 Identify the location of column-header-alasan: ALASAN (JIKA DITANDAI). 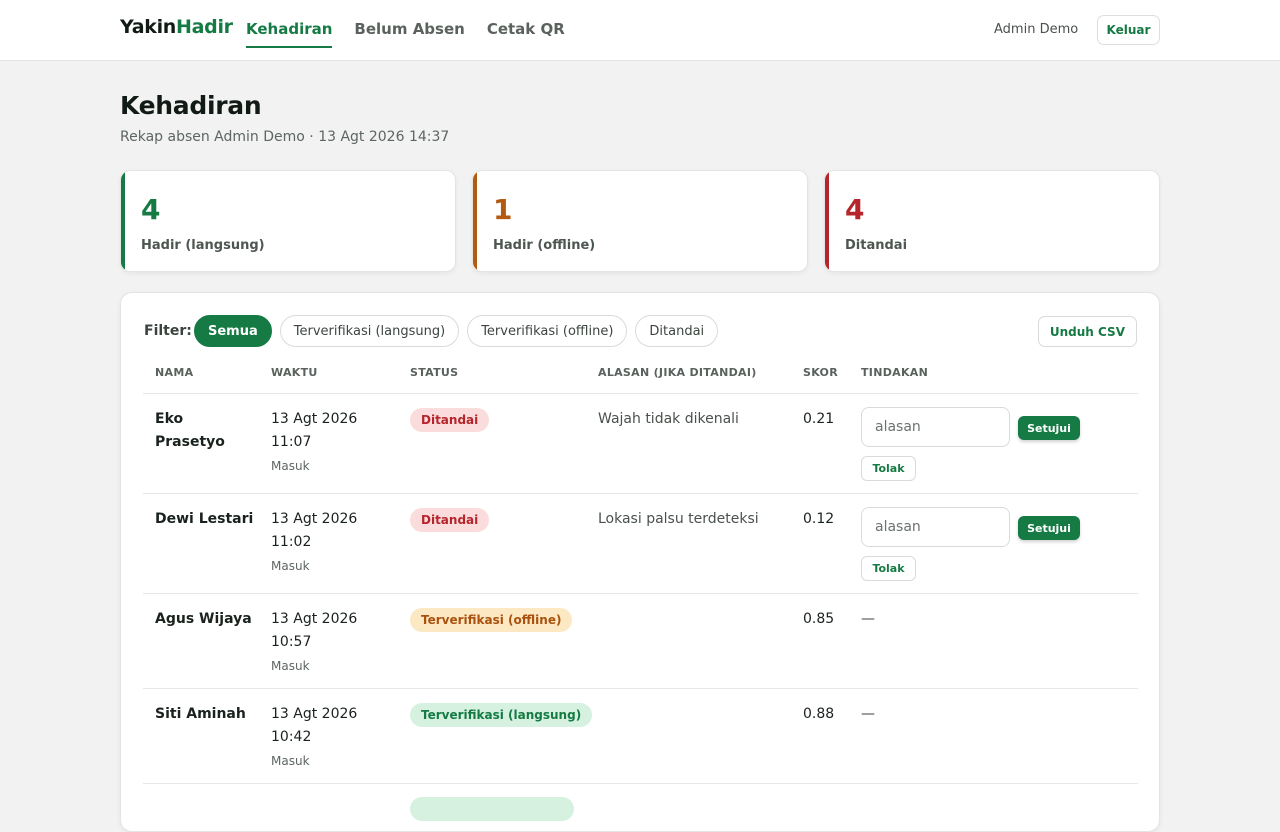
(677, 372).